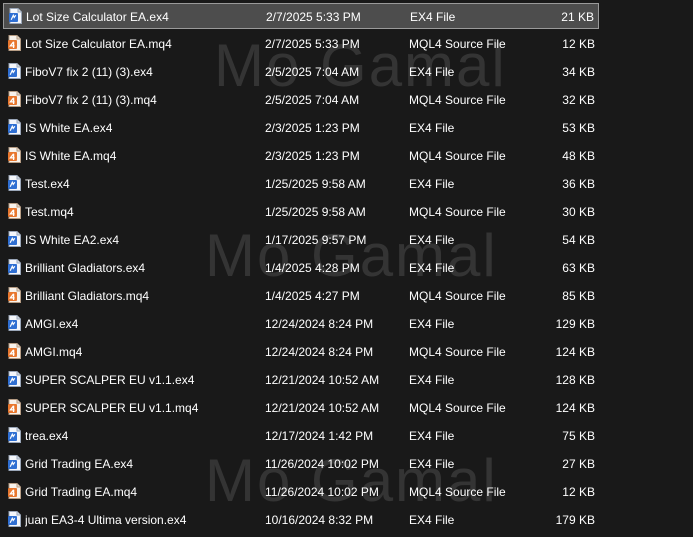 Image resolution: width=693 pixels, height=537 pixels. Describe the element at coordinates (71, 156) in the screenshot. I see `file-name: IS White EA.mq4` at that location.